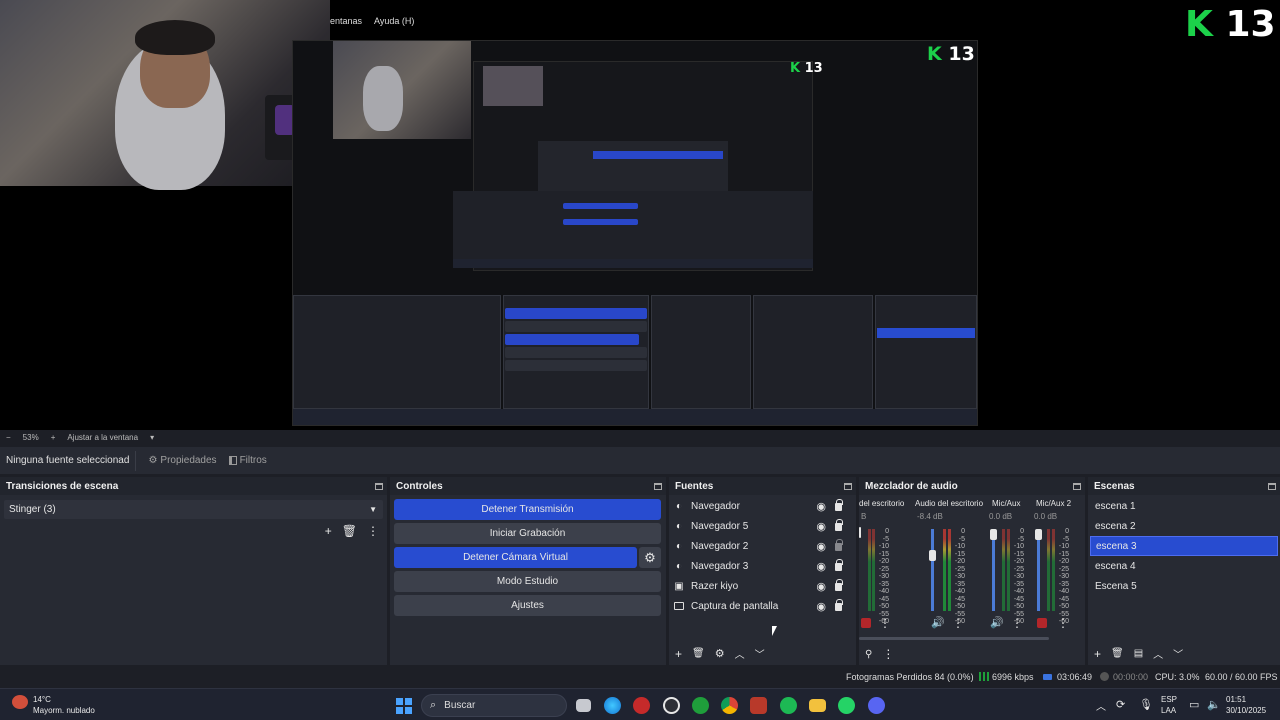 The height and width of the screenshot is (720, 1280). What do you see at coordinates (678, 654) in the screenshot?
I see `add-source-icon: +` at bounding box center [678, 654].